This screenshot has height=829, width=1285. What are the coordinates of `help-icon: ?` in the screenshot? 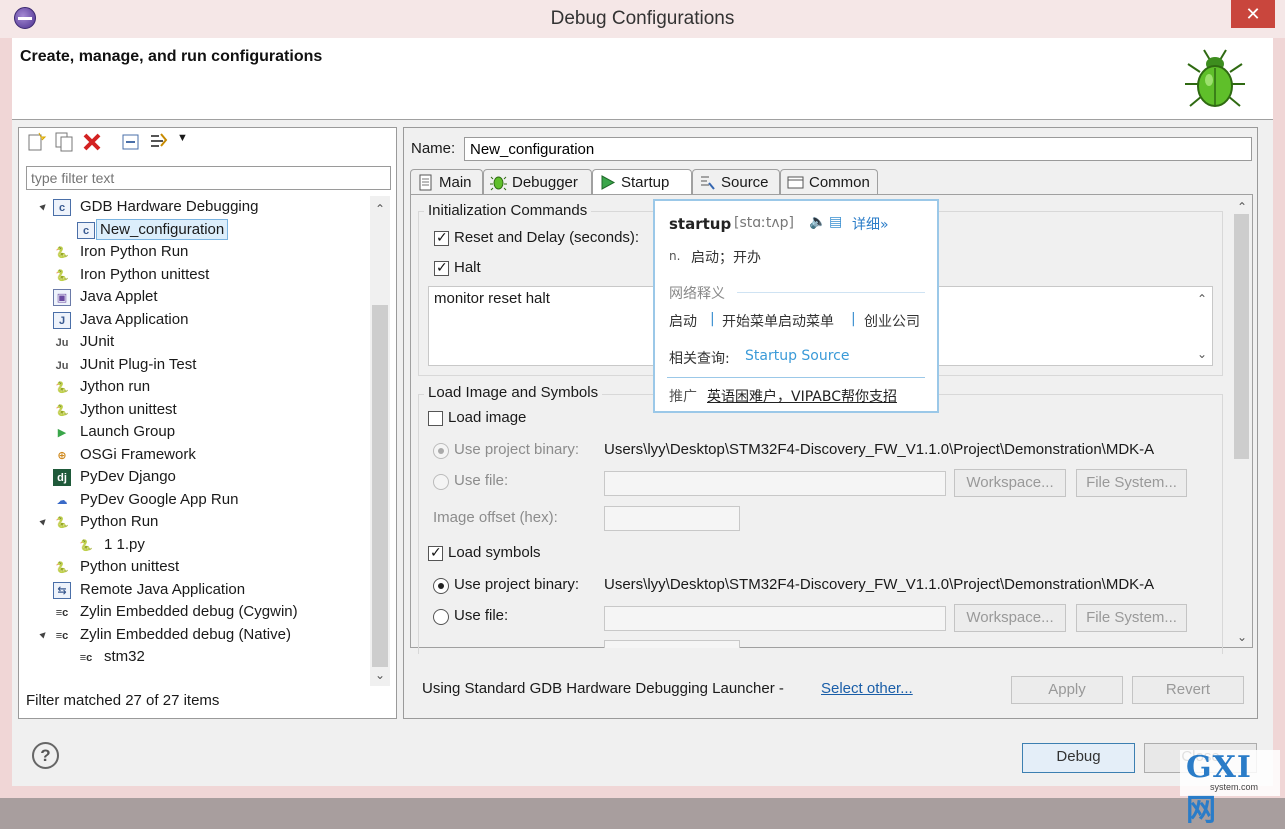 It's located at (45, 755).